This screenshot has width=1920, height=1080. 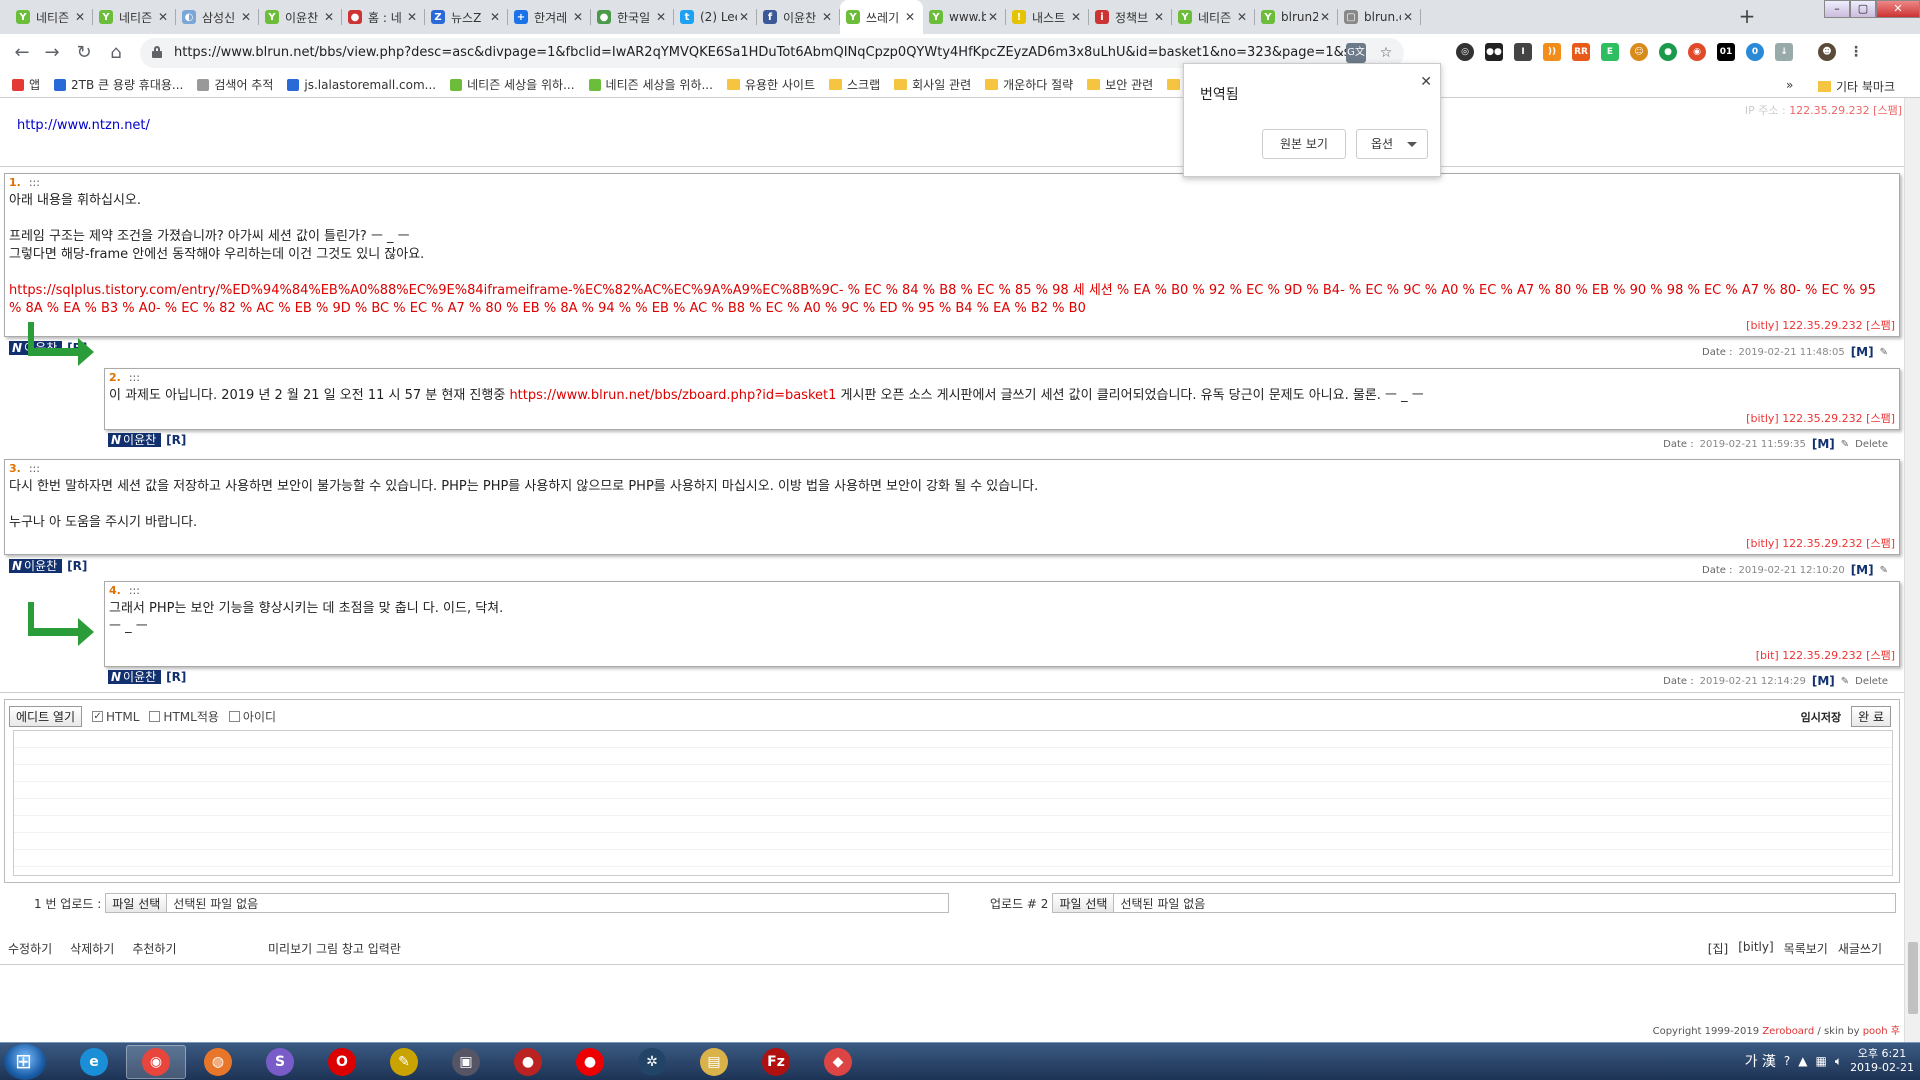 I want to click on zeroboard-link: Zeroboard, so click(x=1788, y=1031).